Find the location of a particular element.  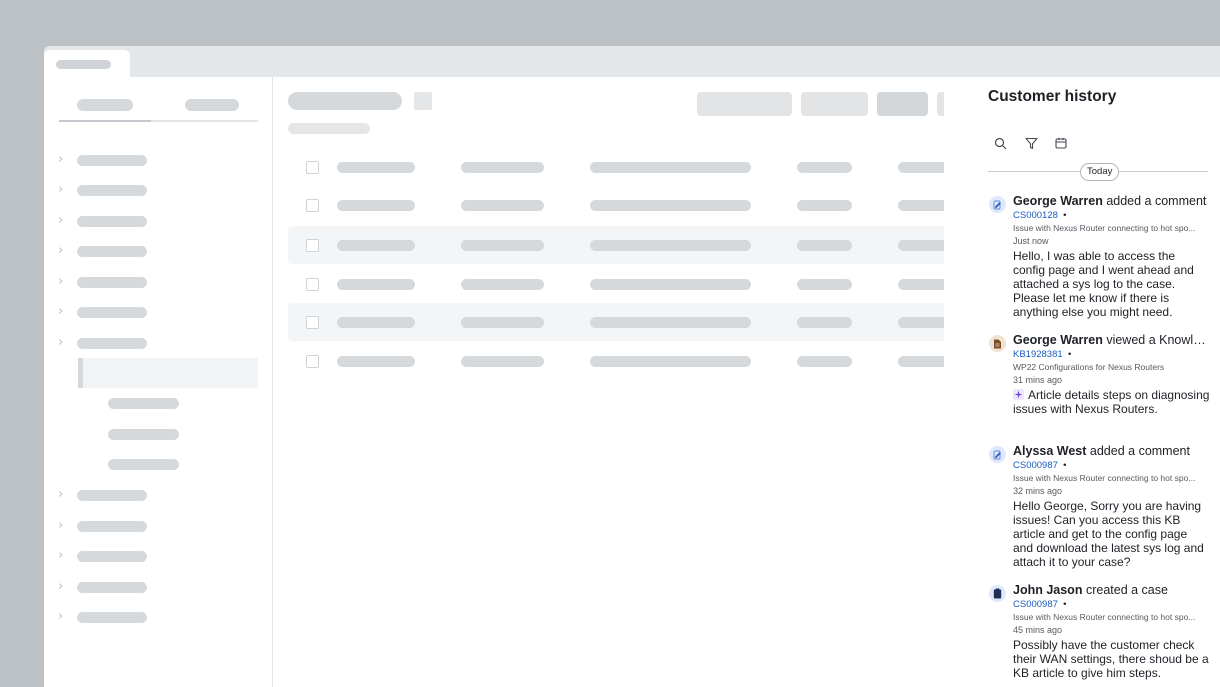

entry-header: John Jason created a case is located at coordinates (1112, 590).